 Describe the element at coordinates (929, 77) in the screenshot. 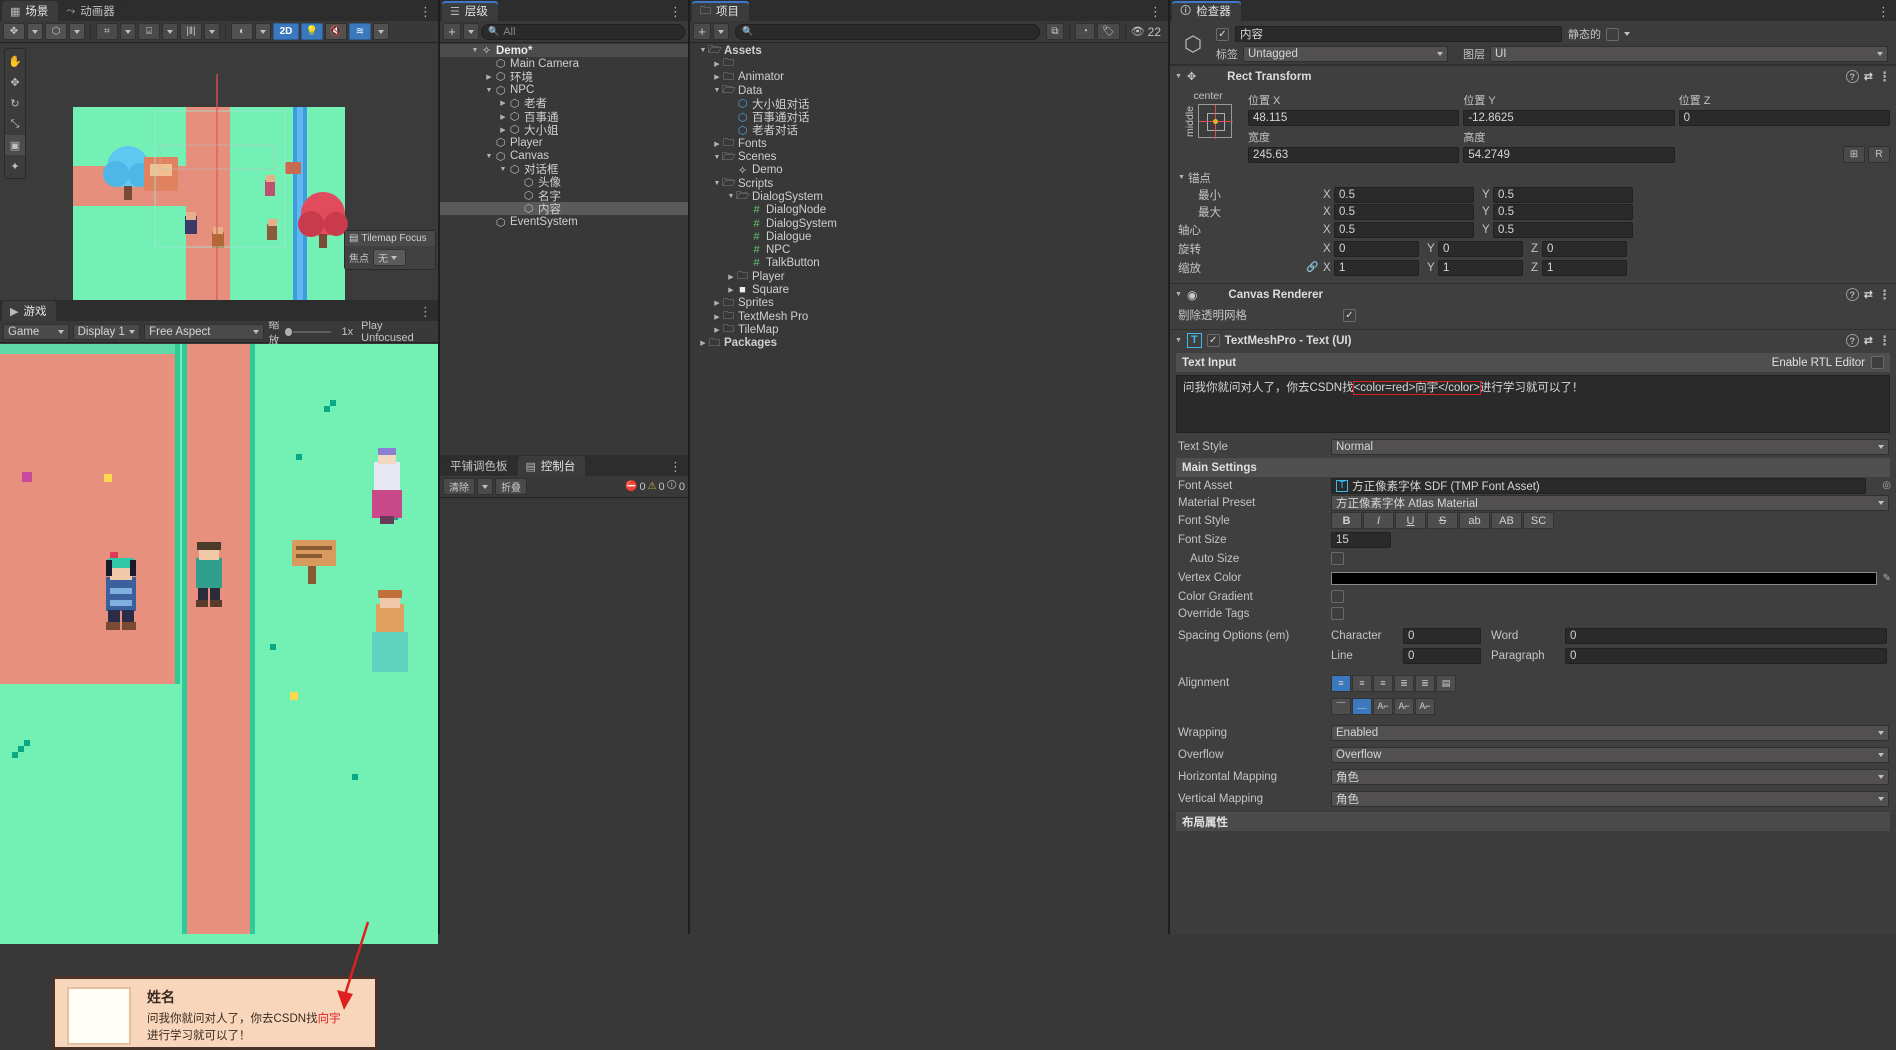

I see `tree-row: ▶ 🗀 Animator` at that location.